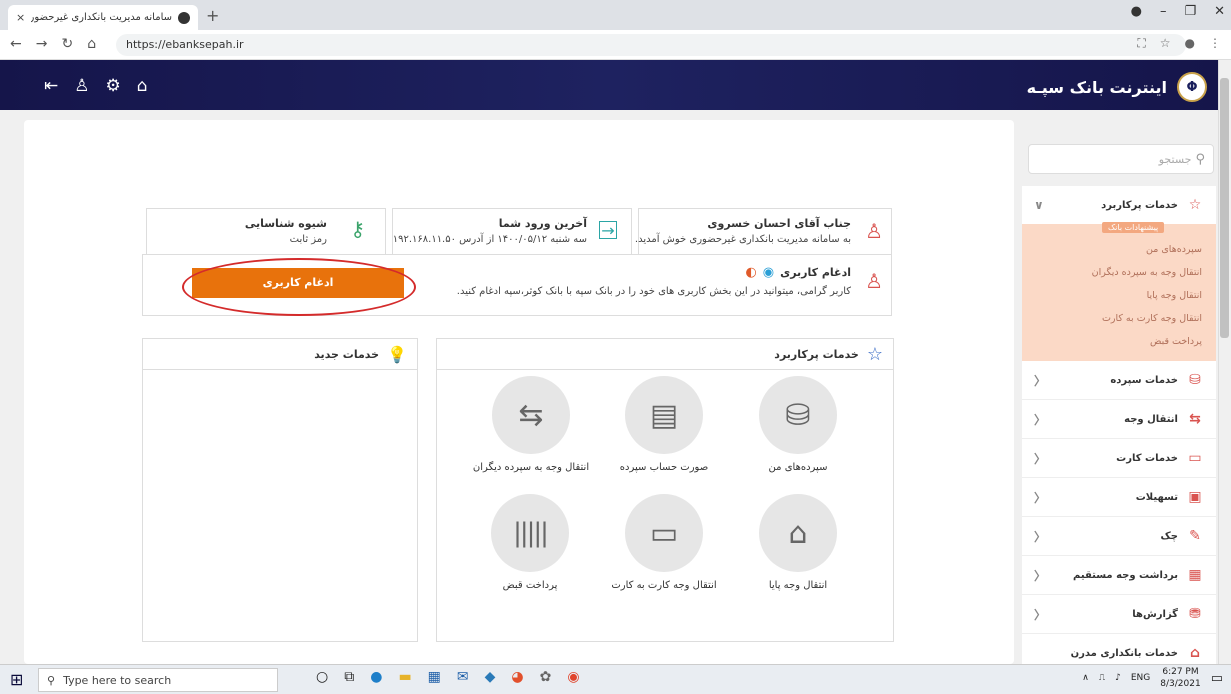 This screenshot has height=694, width=1231. Describe the element at coordinates (1224, 208) in the screenshot. I see `scrollbar-thumb` at that location.